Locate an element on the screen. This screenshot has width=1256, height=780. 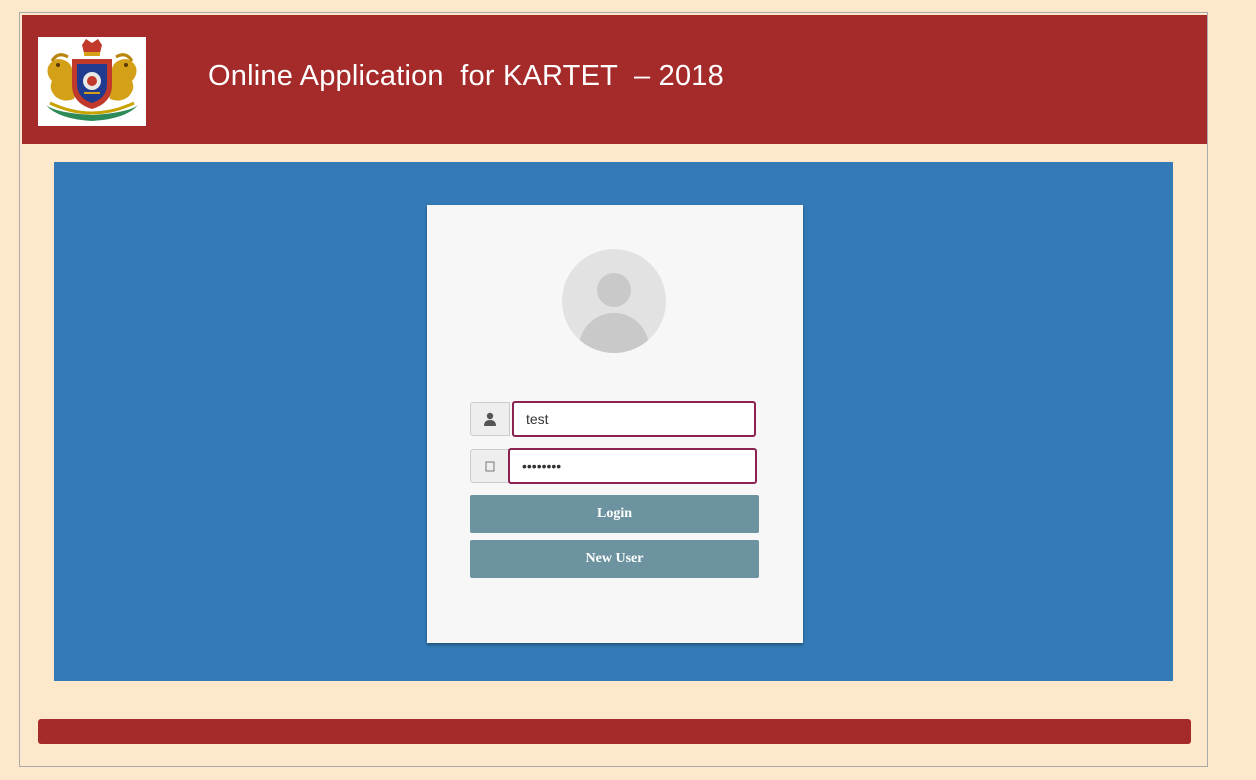
footer-bar is located at coordinates (614, 731).